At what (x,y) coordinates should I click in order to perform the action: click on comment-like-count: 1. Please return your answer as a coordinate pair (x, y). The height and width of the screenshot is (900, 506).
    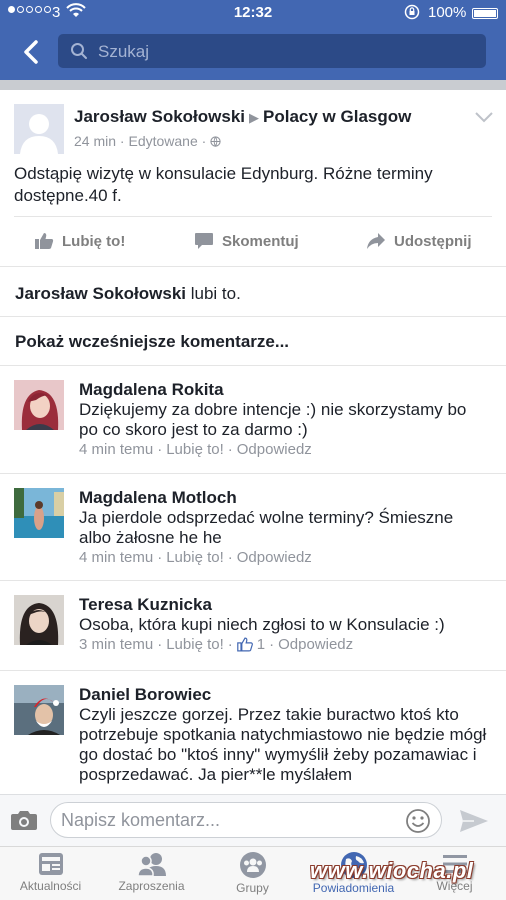
    Looking at the image, I should click on (261, 644).